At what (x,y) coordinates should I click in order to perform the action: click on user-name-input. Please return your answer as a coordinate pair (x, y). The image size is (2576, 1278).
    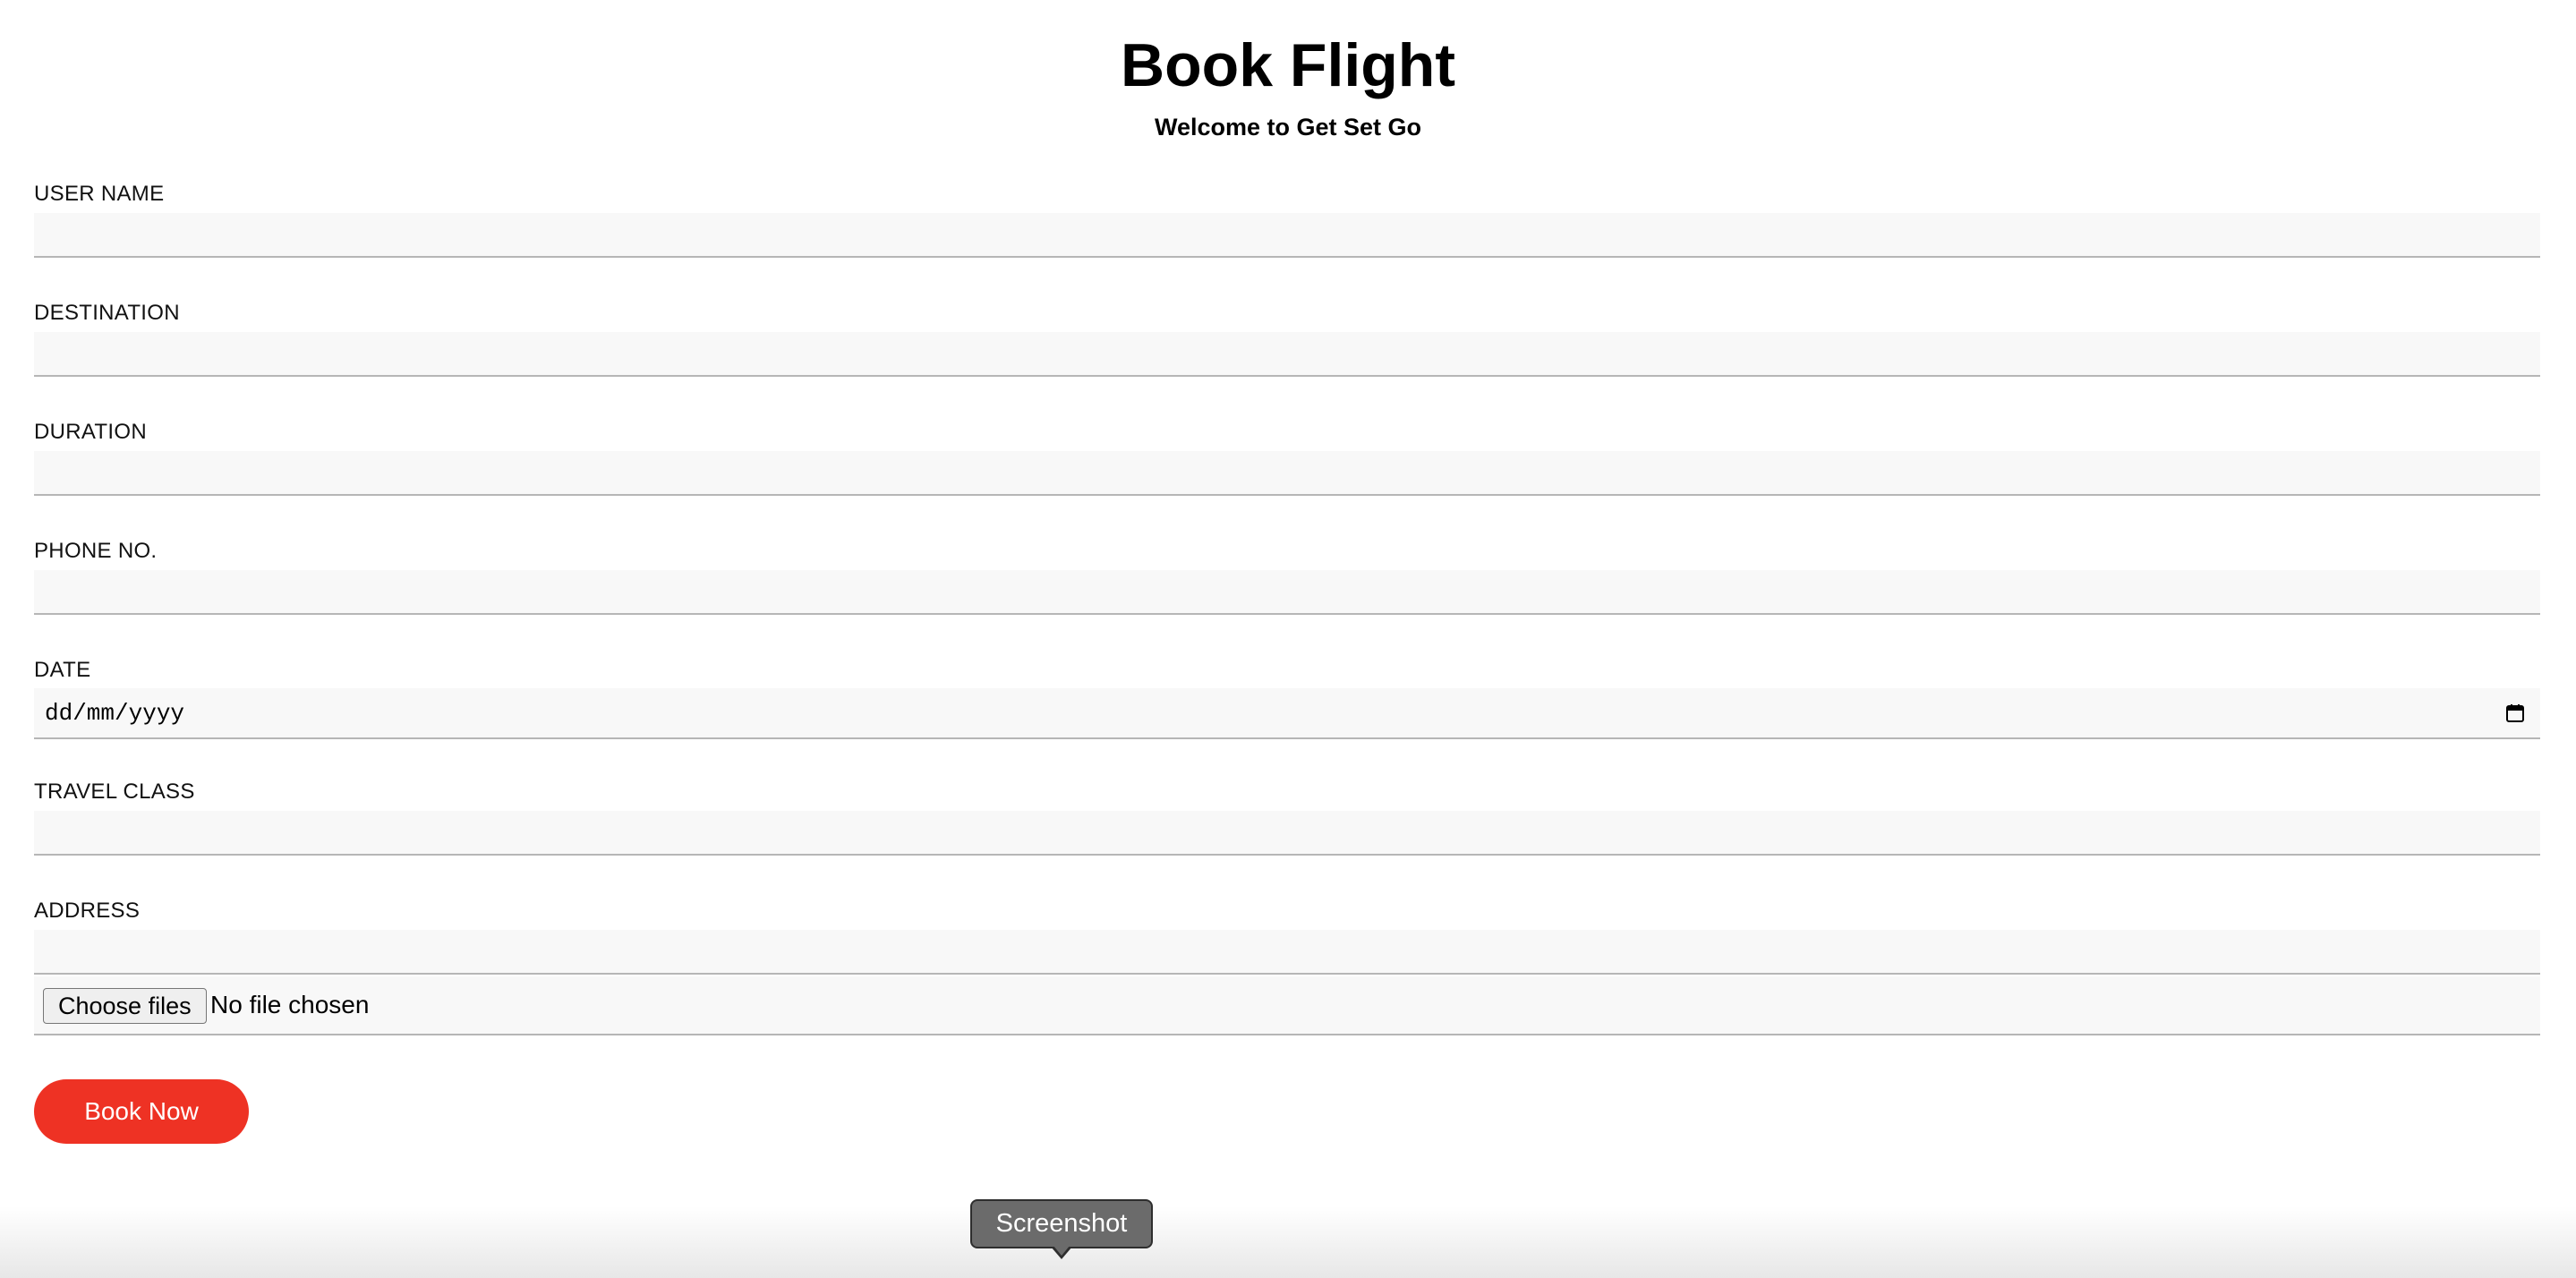
    Looking at the image, I should click on (1287, 235).